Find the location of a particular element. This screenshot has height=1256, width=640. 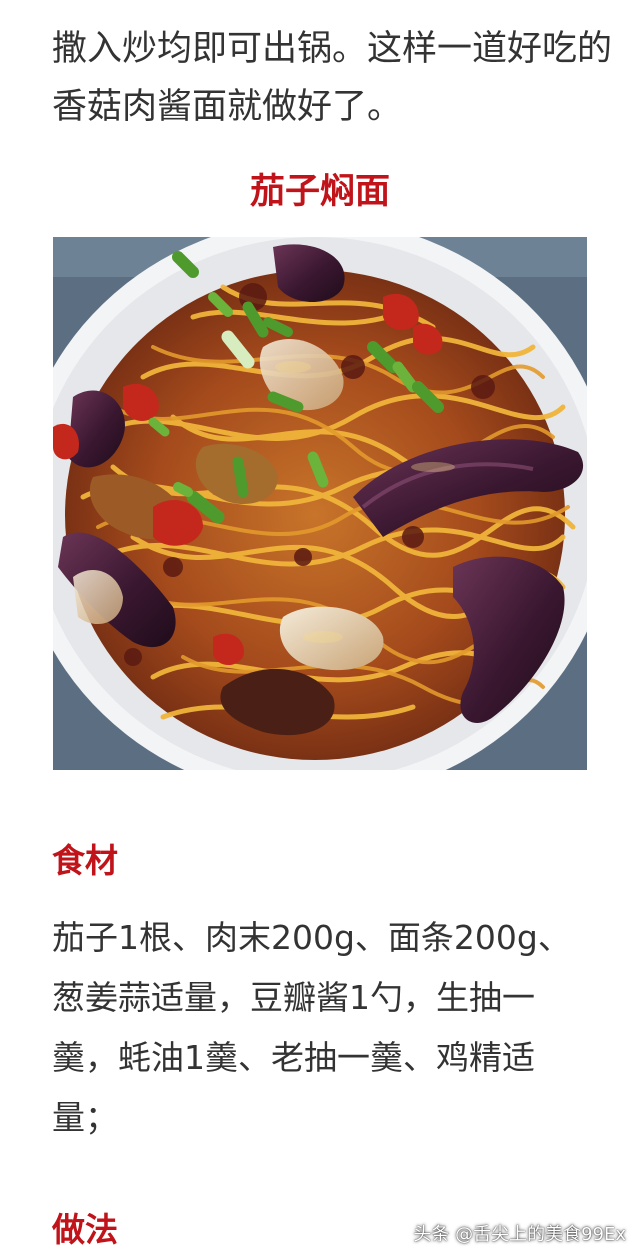

watermark: 头条 @舌尖上的美食99Ex is located at coordinates (519, 1234).